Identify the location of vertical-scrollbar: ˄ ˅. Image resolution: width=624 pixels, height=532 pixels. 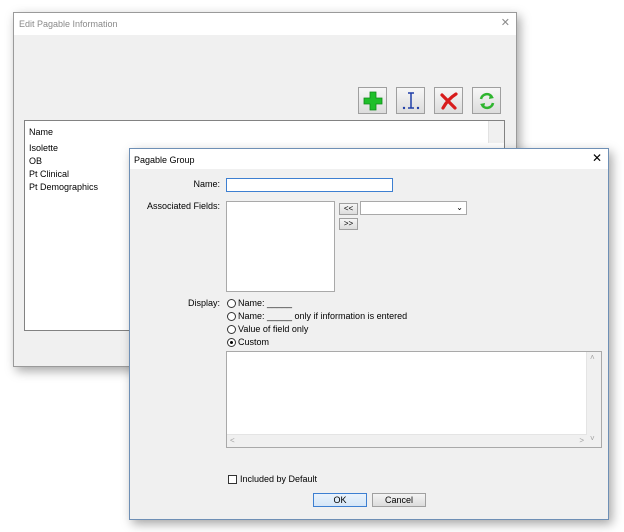
(593, 399).